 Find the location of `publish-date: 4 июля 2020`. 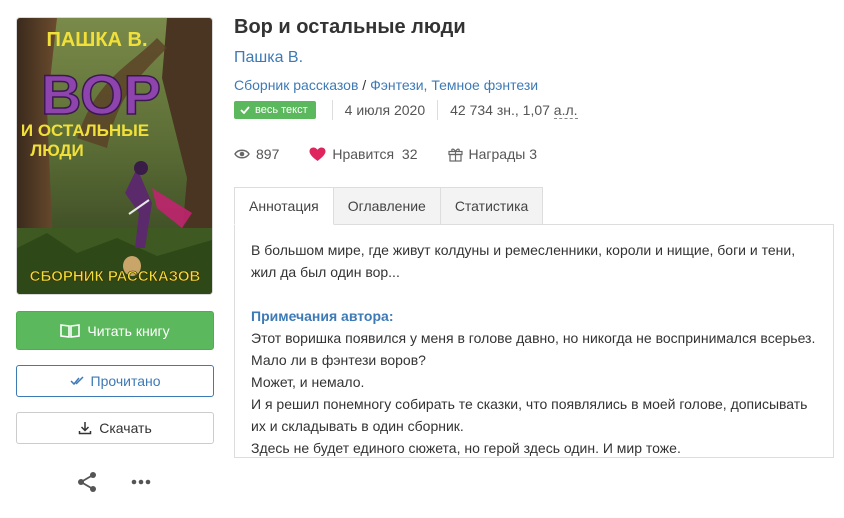

publish-date: 4 июля 2020 is located at coordinates (385, 110).